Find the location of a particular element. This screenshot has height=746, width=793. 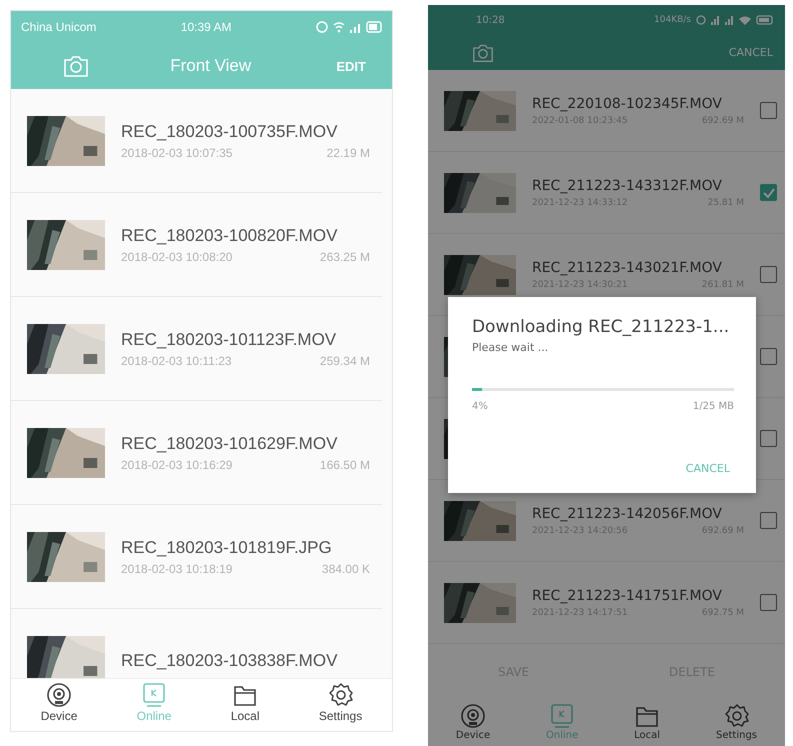

file-date: 2018-02-03 10:18:19 is located at coordinates (176, 569).